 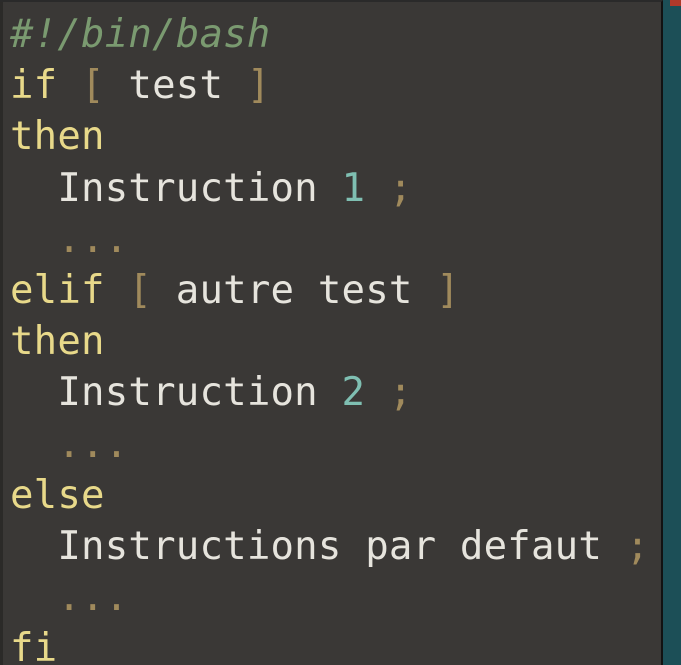 I want to click on code-line-4: Instruction 1 ;, so click(x=329, y=188).